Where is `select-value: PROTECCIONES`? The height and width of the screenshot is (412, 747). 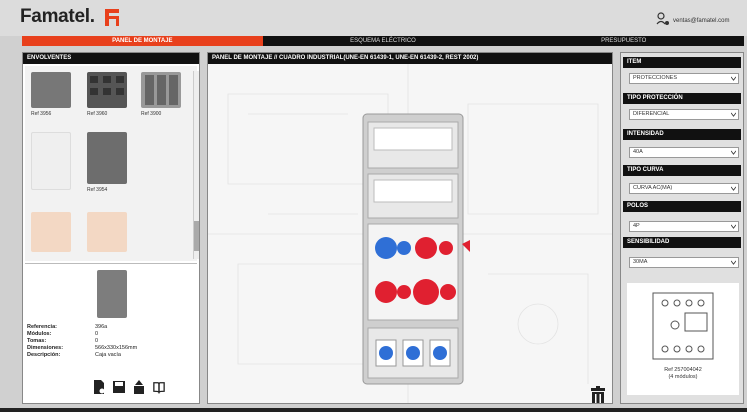
select-value: PROTECCIONES is located at coordinates (655, 78).